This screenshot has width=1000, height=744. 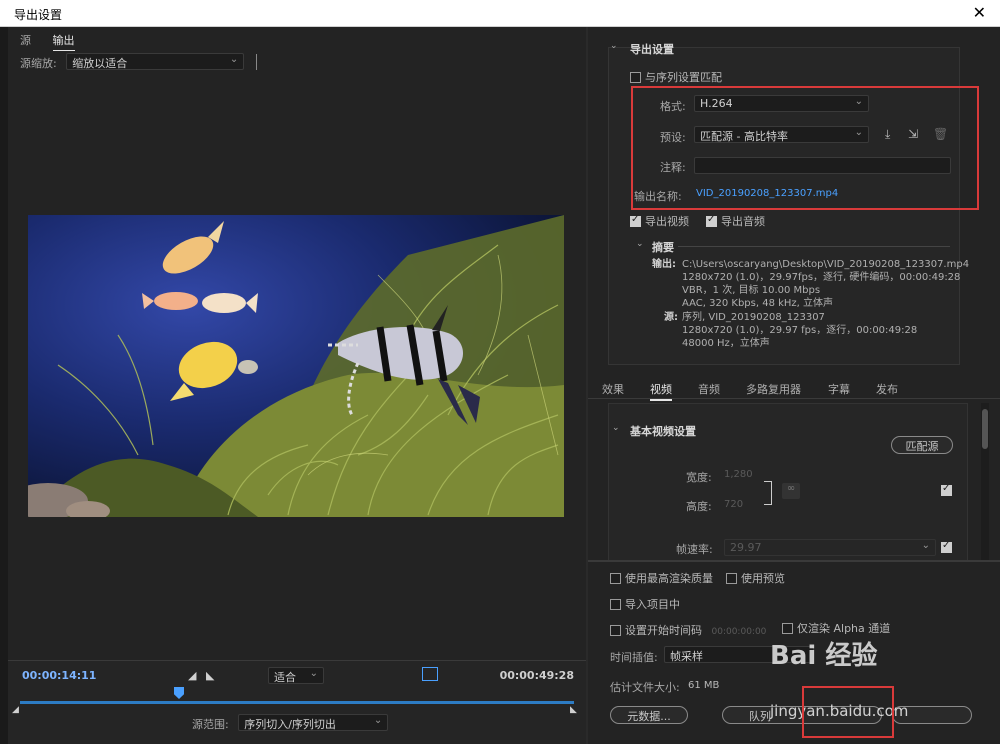 I want to click on source-range-row: 源范围: 序列切入/序列切出 ⌄, so click(x=290, y=723).